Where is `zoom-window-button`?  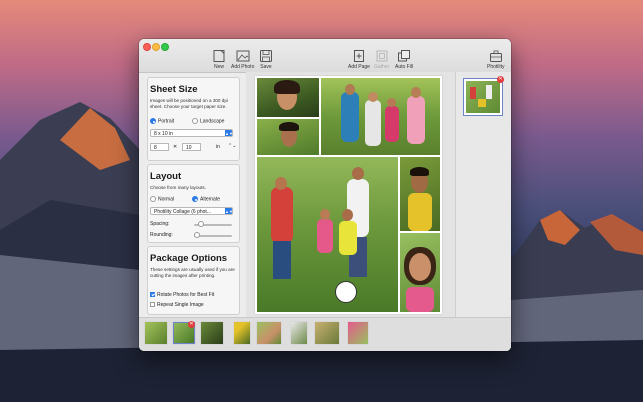
zoom-window-button is located at coordinates (165, 47).